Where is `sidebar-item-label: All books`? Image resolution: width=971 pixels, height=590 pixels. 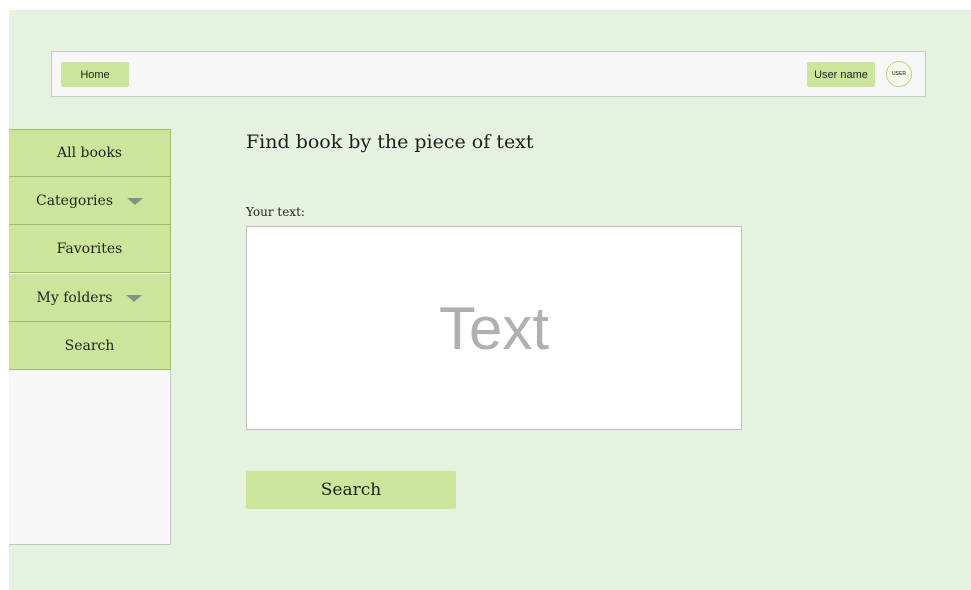 sidebar-item-label: All books is located at coordinates (89, 153).